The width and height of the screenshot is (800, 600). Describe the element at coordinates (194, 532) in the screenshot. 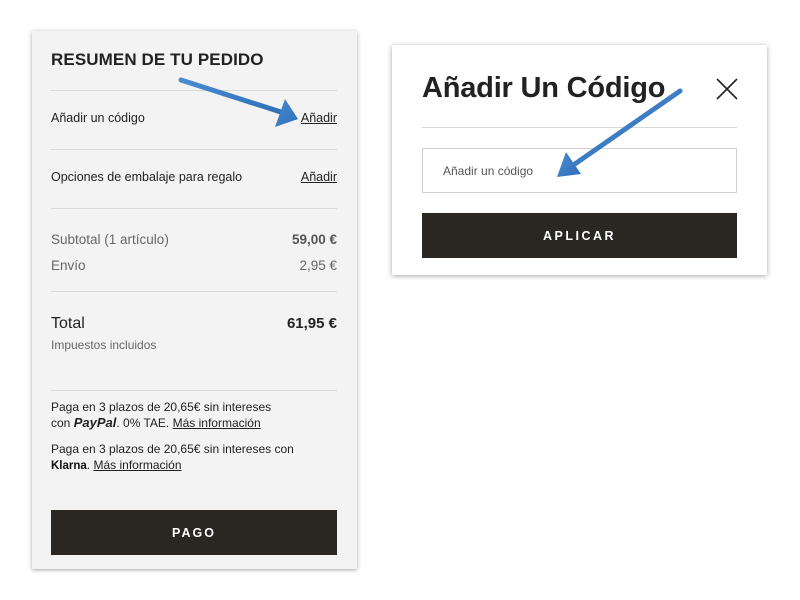

I see `checkout-button: PAGO` at that location.